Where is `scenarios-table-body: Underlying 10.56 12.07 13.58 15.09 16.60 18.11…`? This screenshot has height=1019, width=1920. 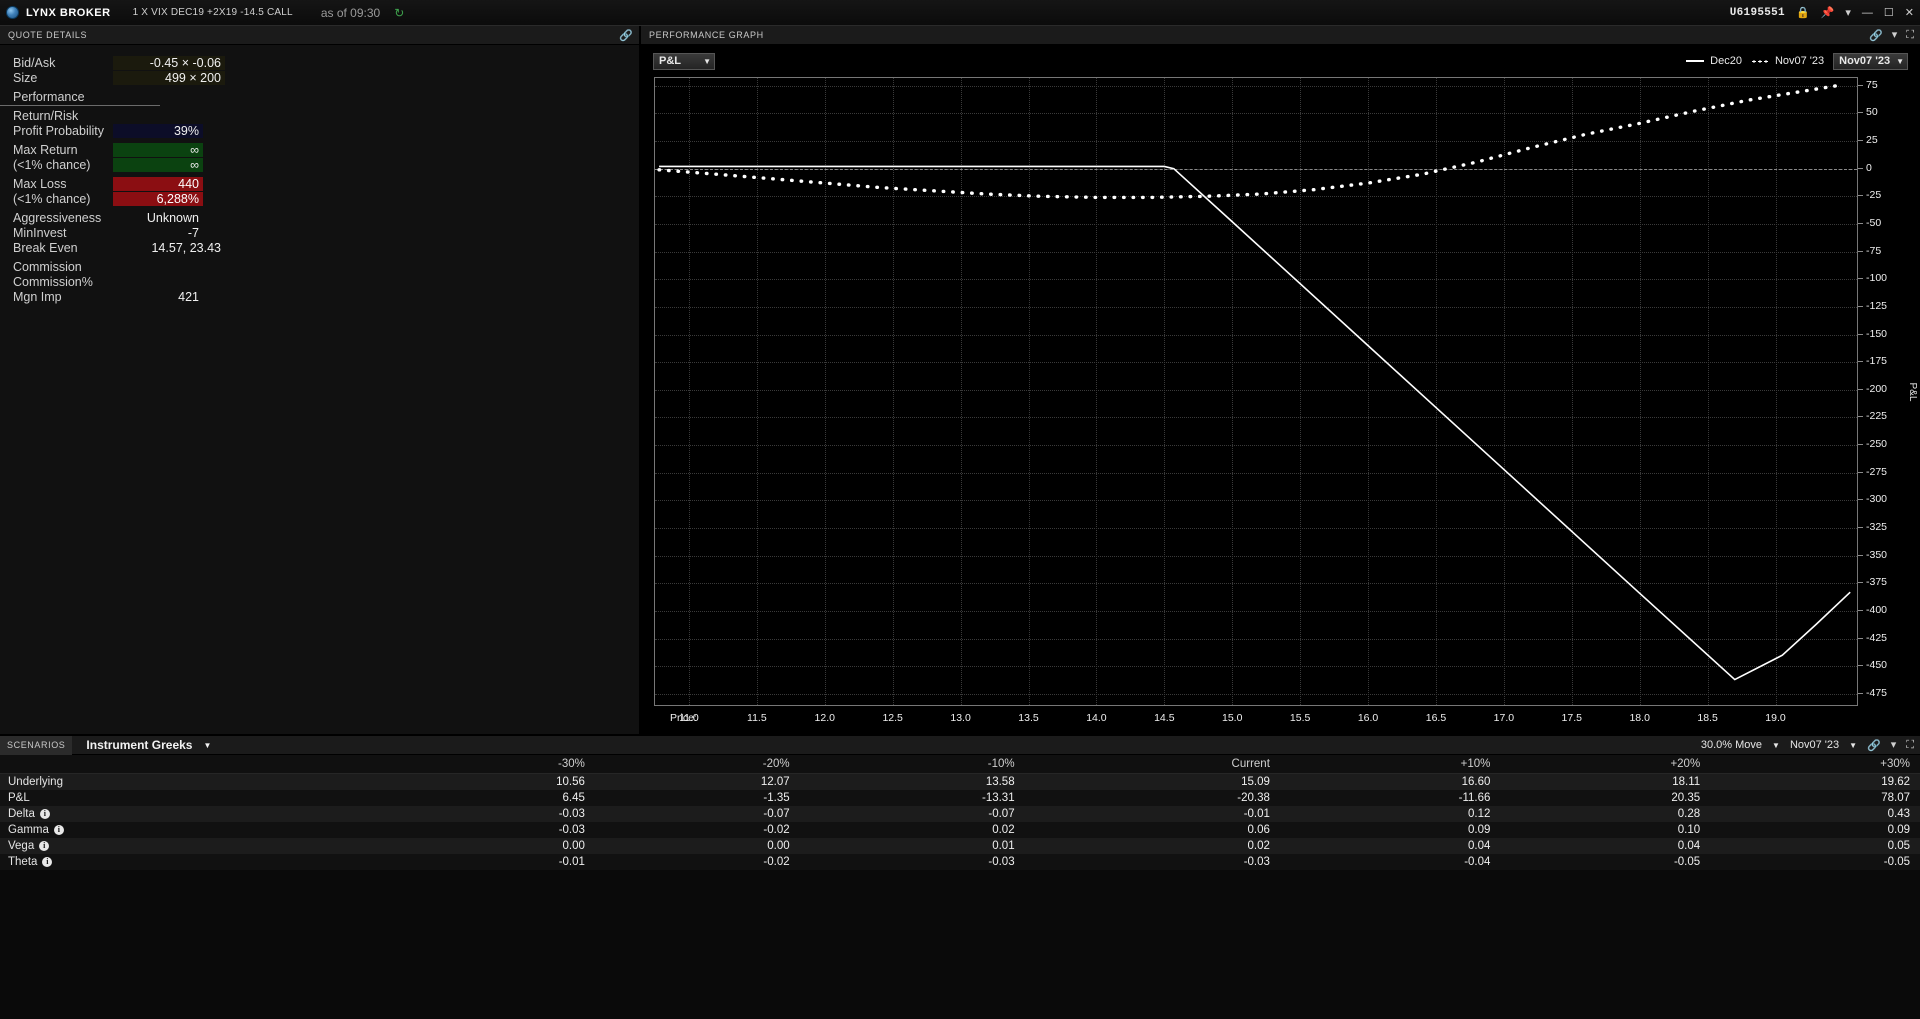
scenarios-table-body: Underlying 10.56 12.07 13.58 15.09 16.60 18.11… is located at coordinates (960, 821).